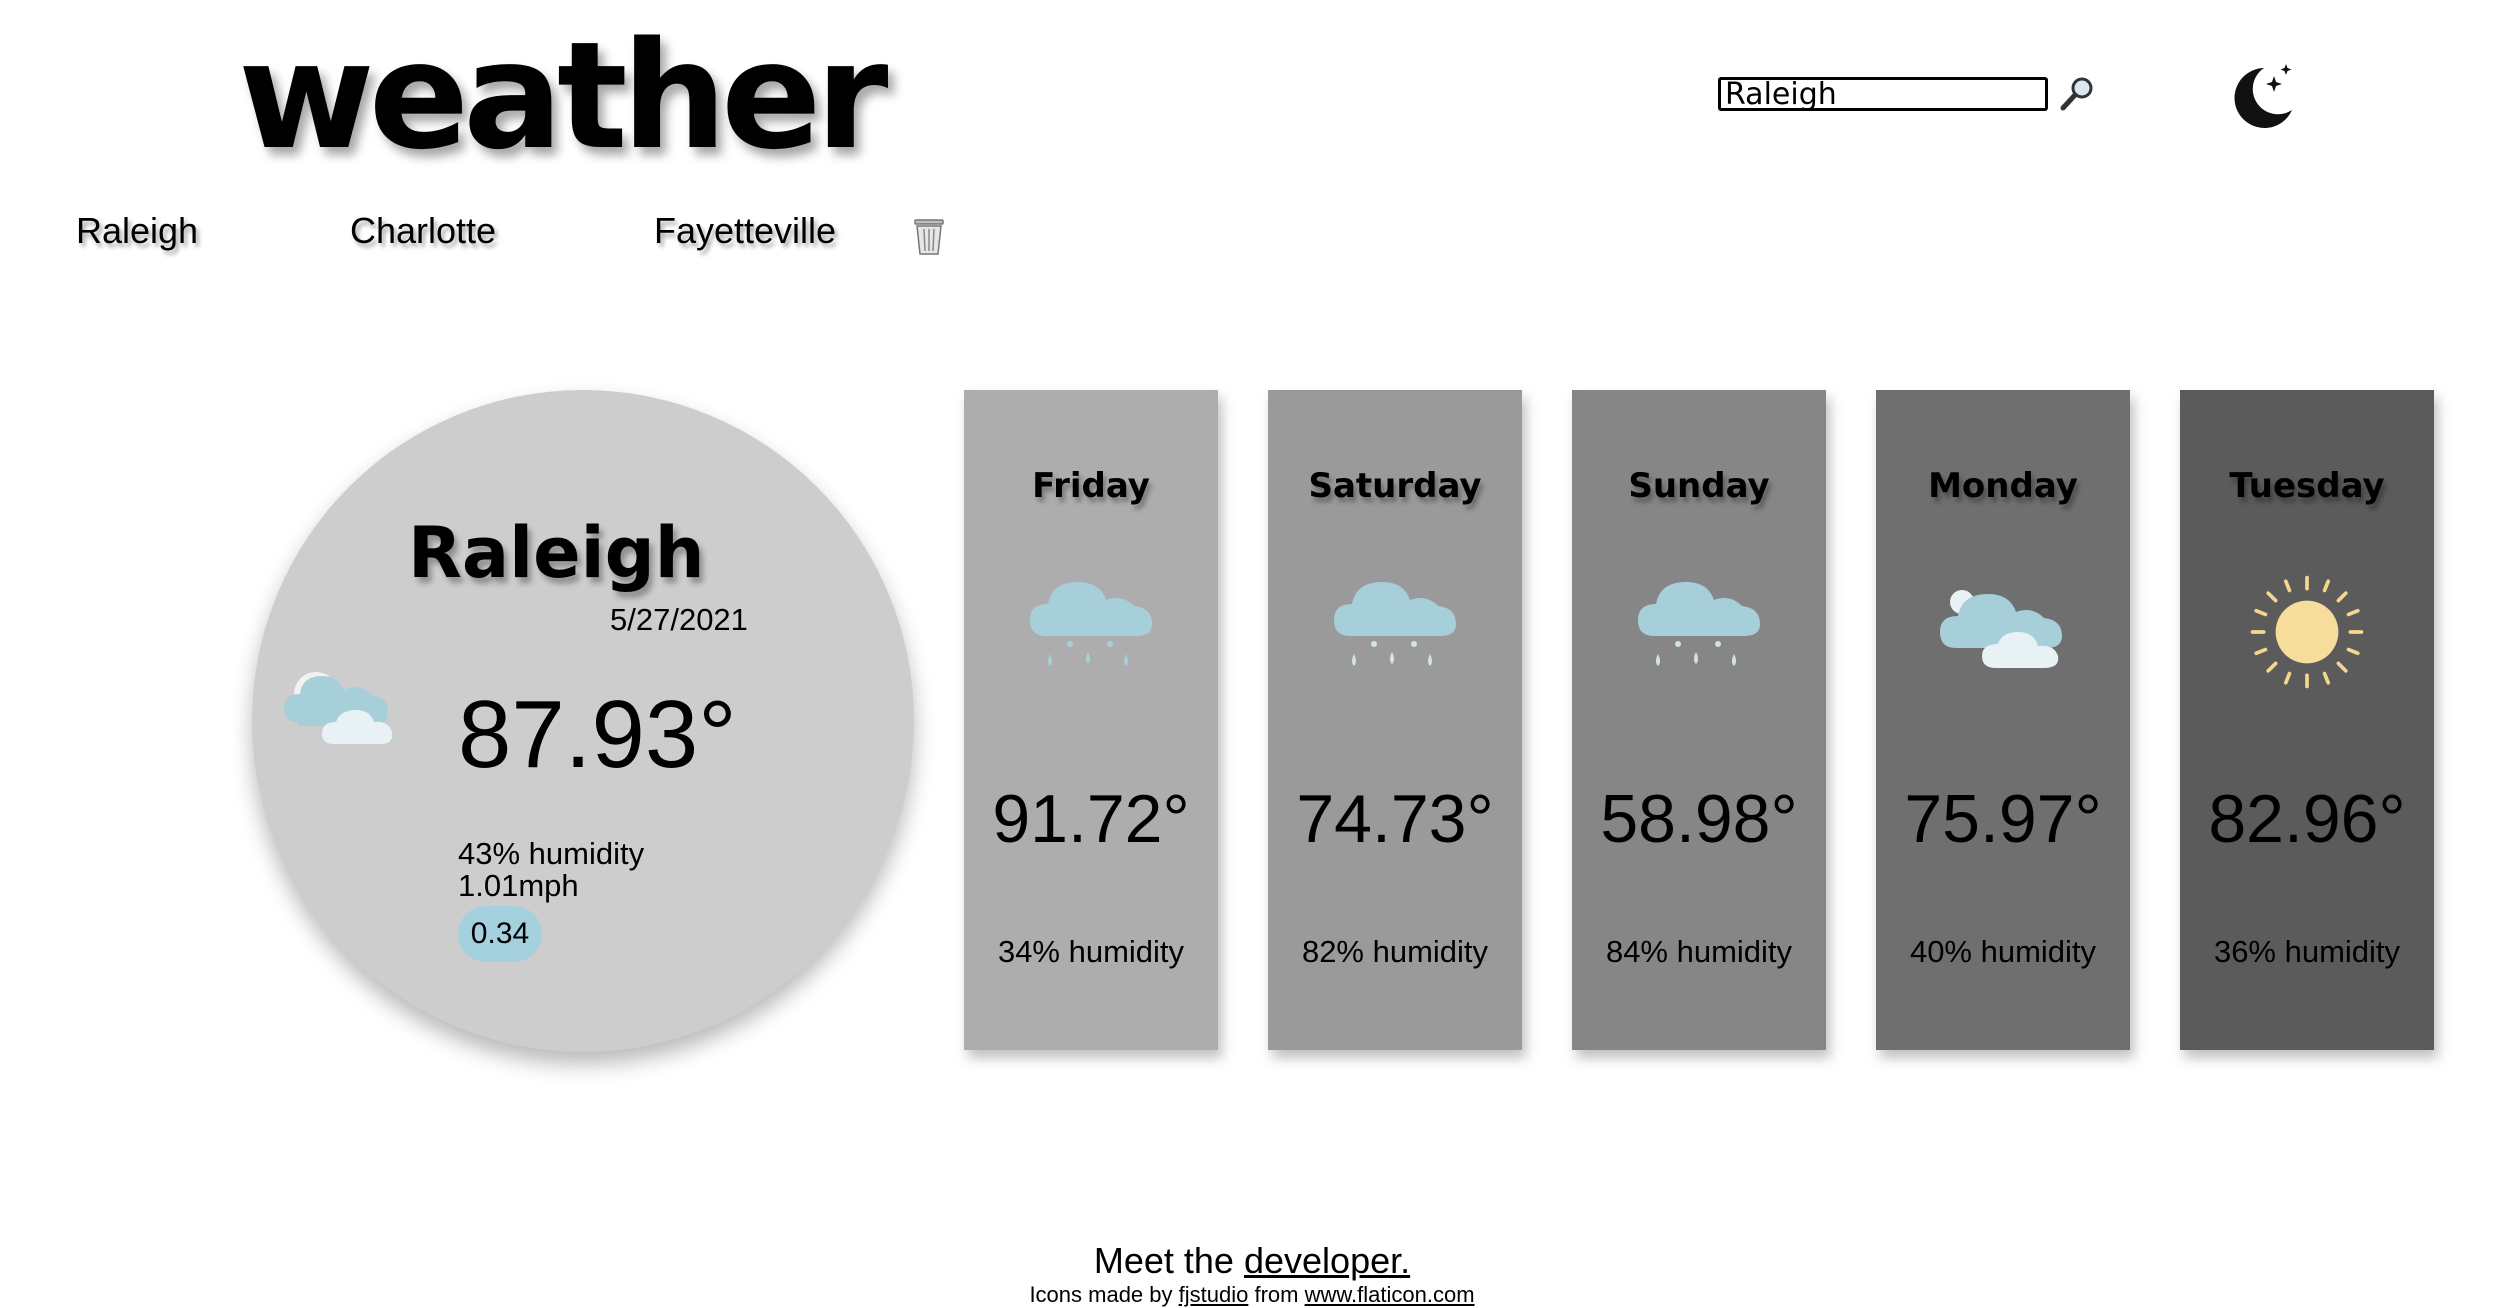  I want to click on recent-city-fayetteville: Fayetteville, so click(745, 231).